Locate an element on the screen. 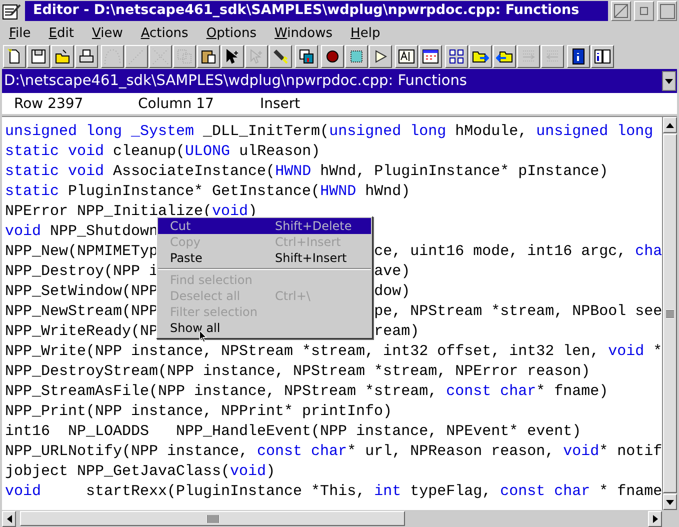 This screenshot has height=527, width=679. left-arrow-icon is located at coordinates (9, 518).